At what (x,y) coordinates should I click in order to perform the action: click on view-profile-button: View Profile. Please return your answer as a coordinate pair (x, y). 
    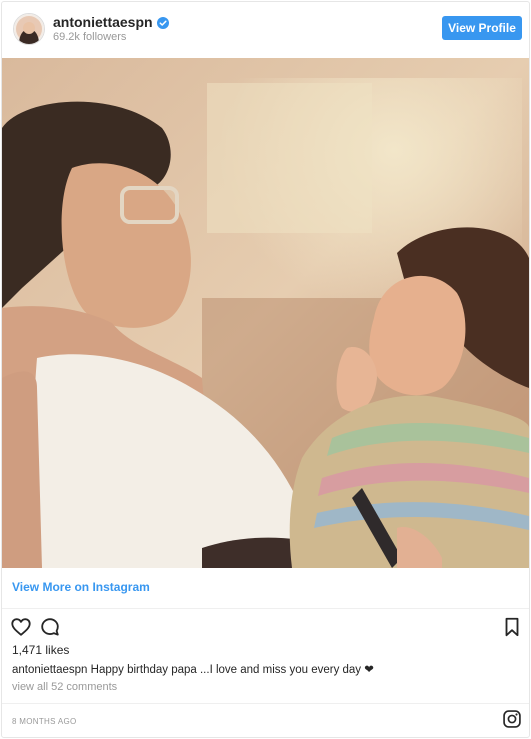
    Looking at the image, I should click on (482, 28).